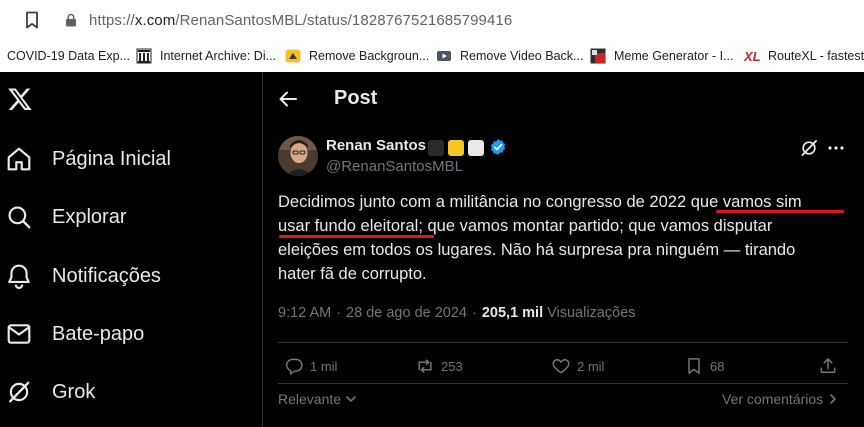 Image resolution: width=864 pixels, height=427 pixels. I want to click on avatar, so click(298, 156).